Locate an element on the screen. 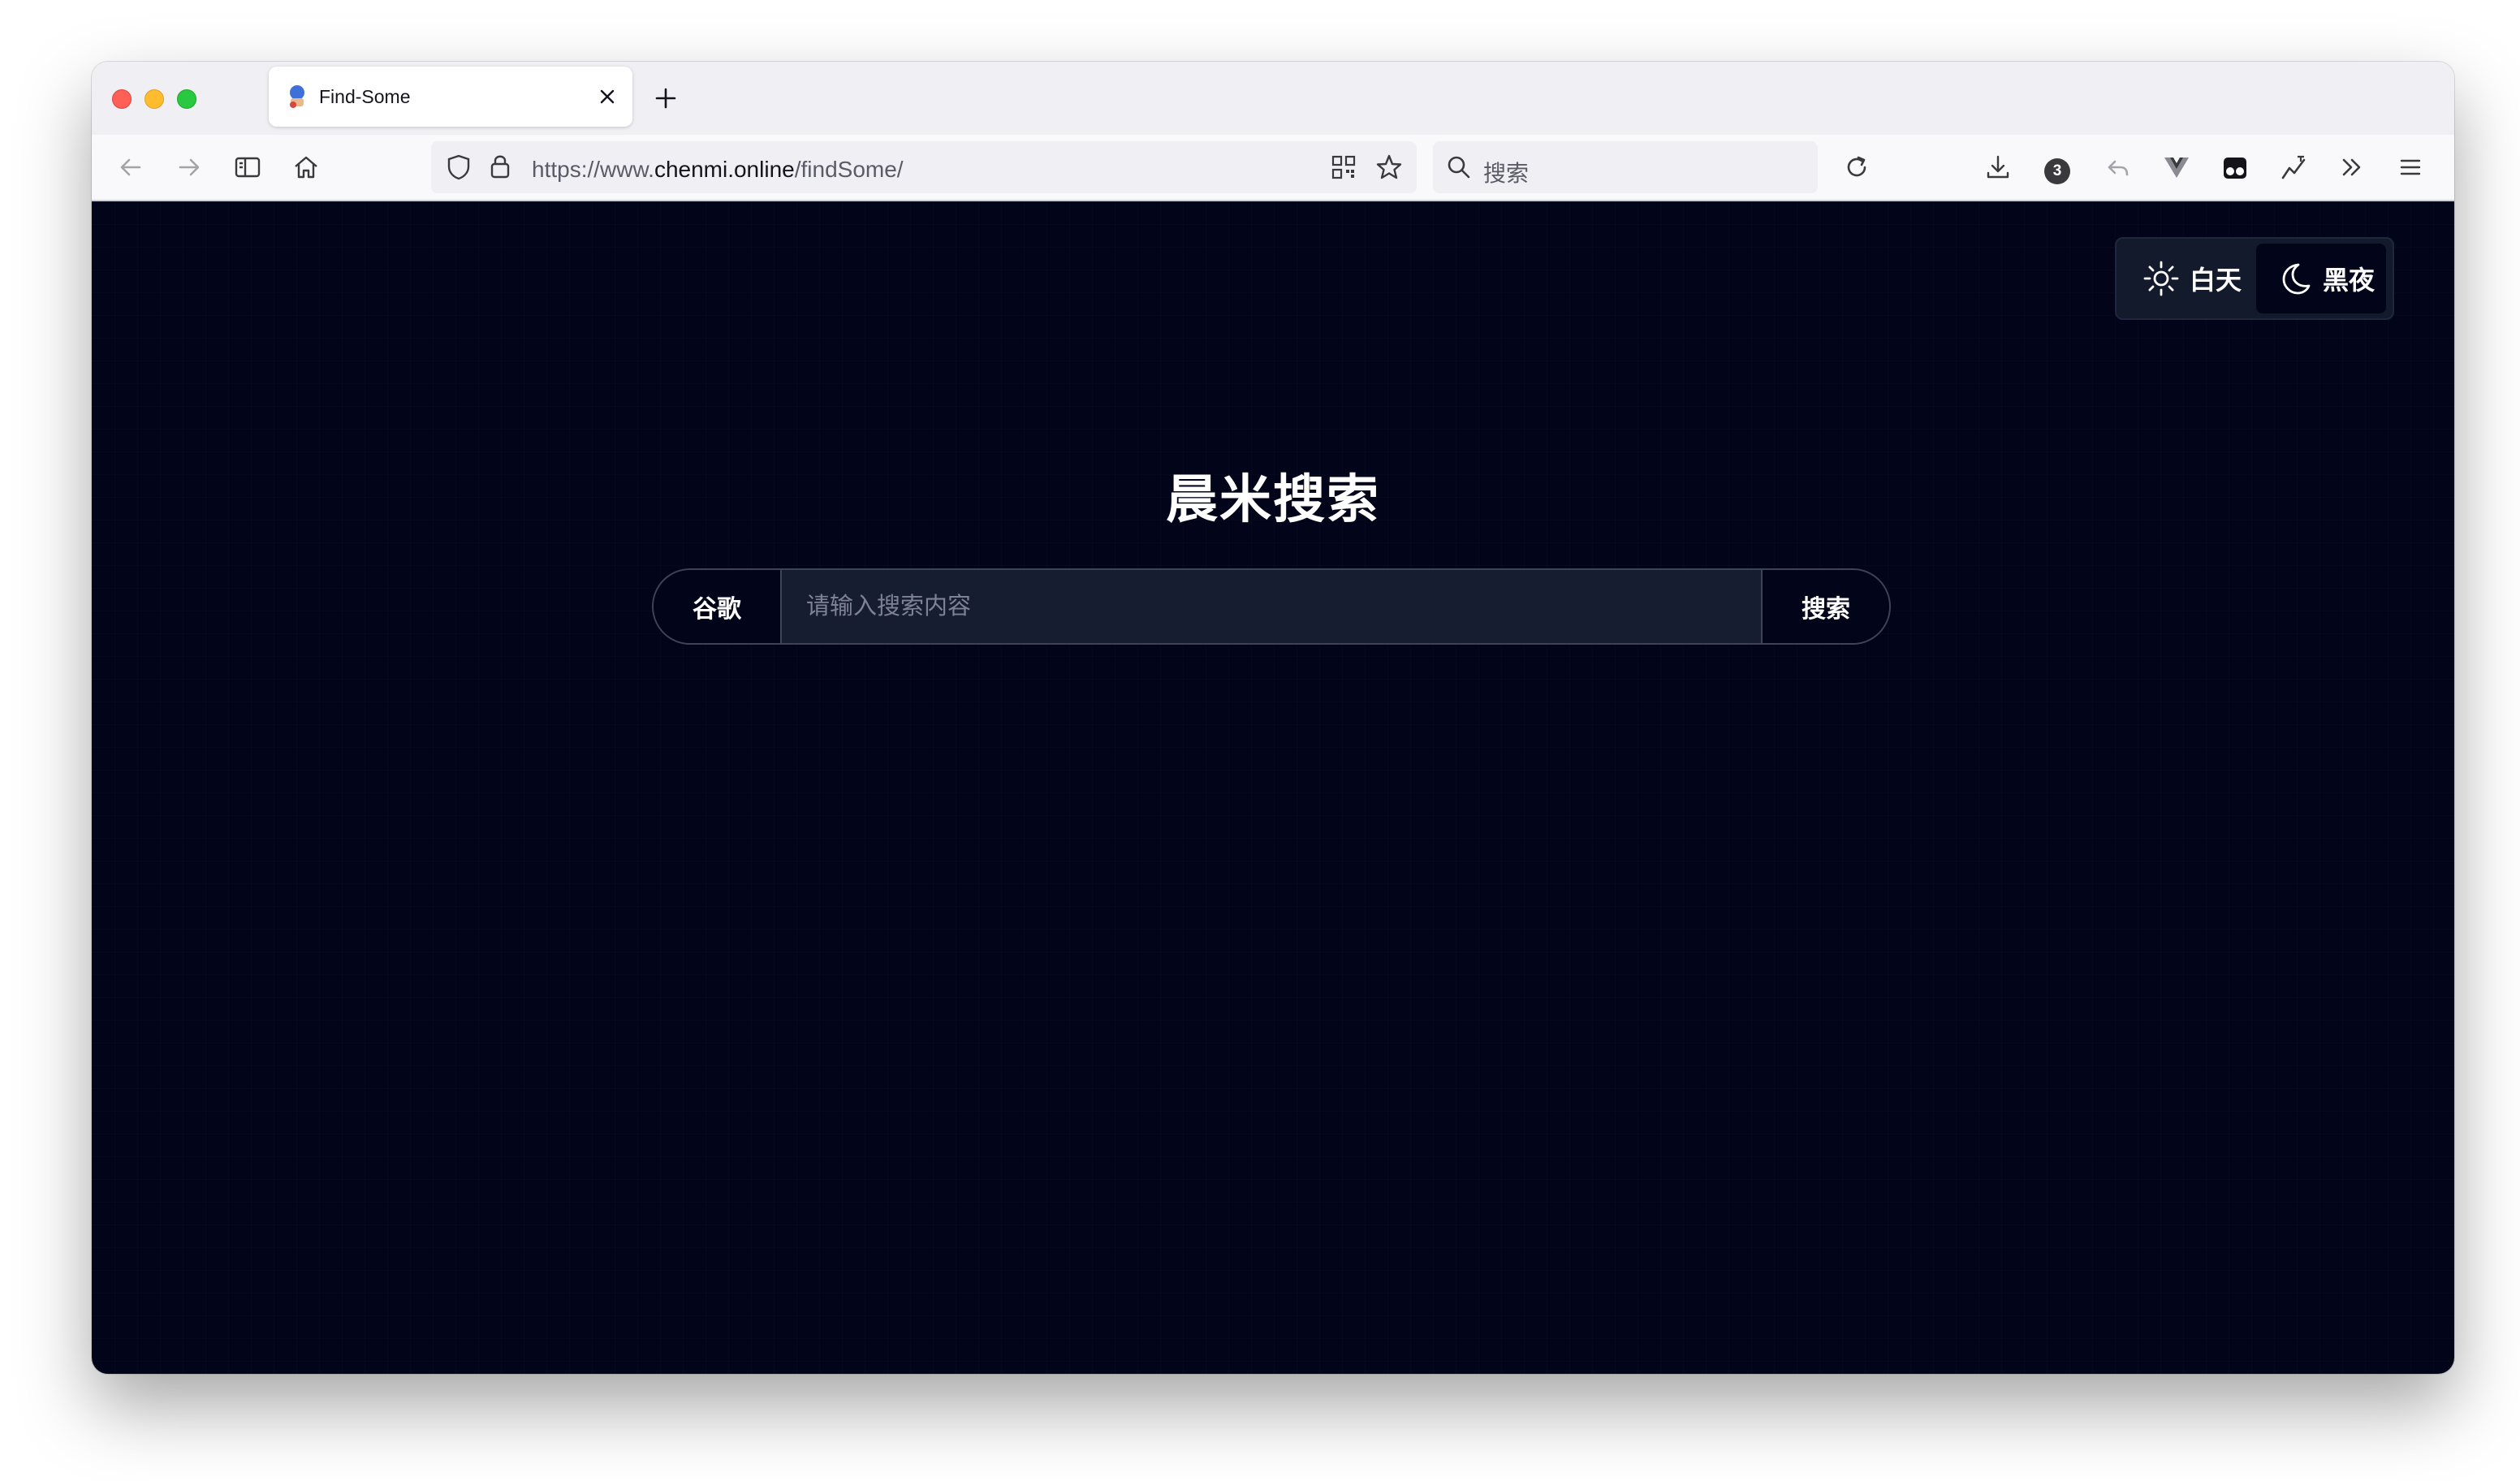 The height and width of the screenshot is (1481, 2520). forward-button is located at coordinates (189, 167).